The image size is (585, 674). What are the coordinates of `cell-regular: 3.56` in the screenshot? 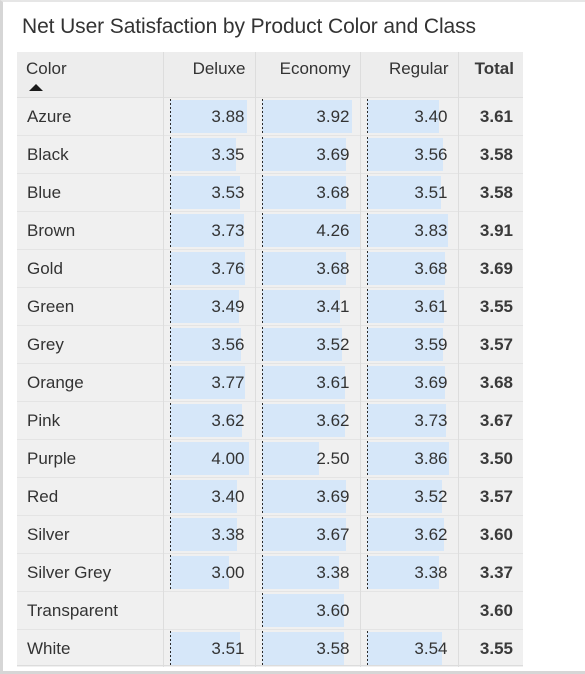 It's located at (409, 154).